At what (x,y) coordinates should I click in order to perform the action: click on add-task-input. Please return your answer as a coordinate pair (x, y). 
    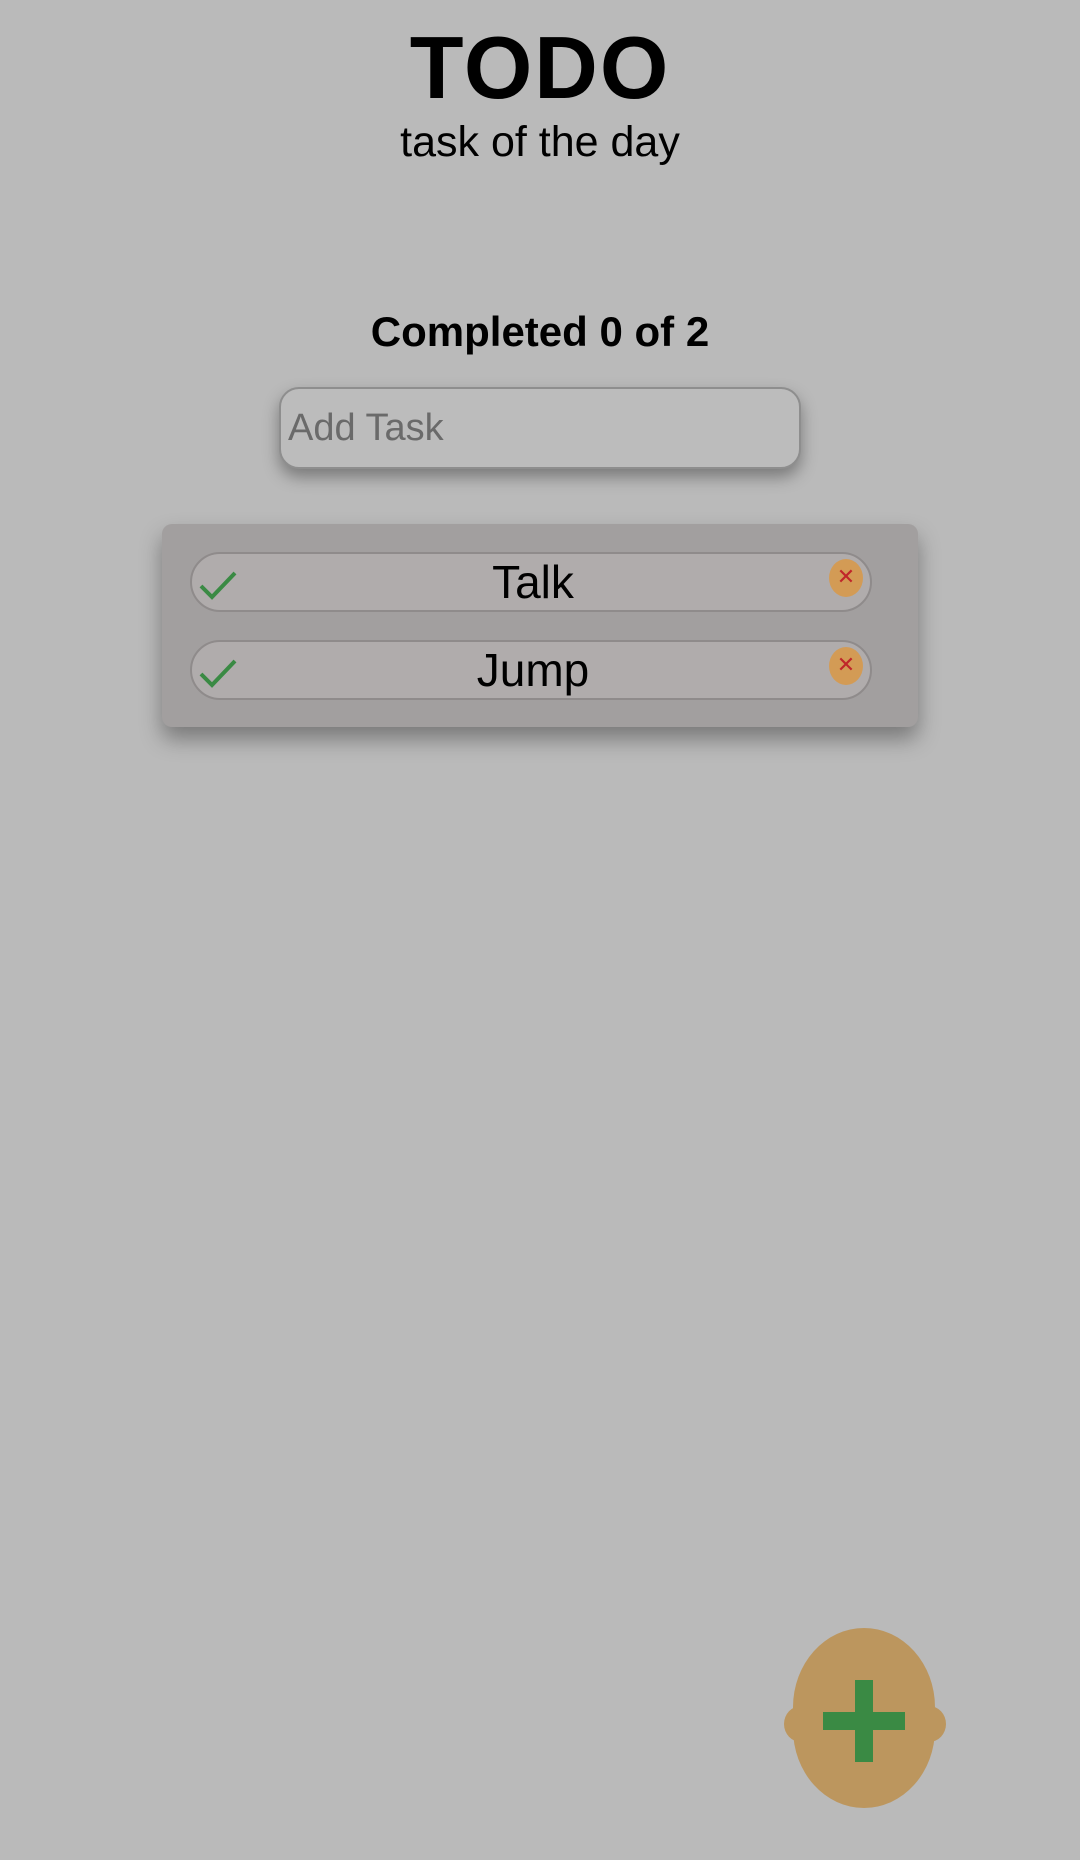
    Looking at the image, I should click on (540, 428).